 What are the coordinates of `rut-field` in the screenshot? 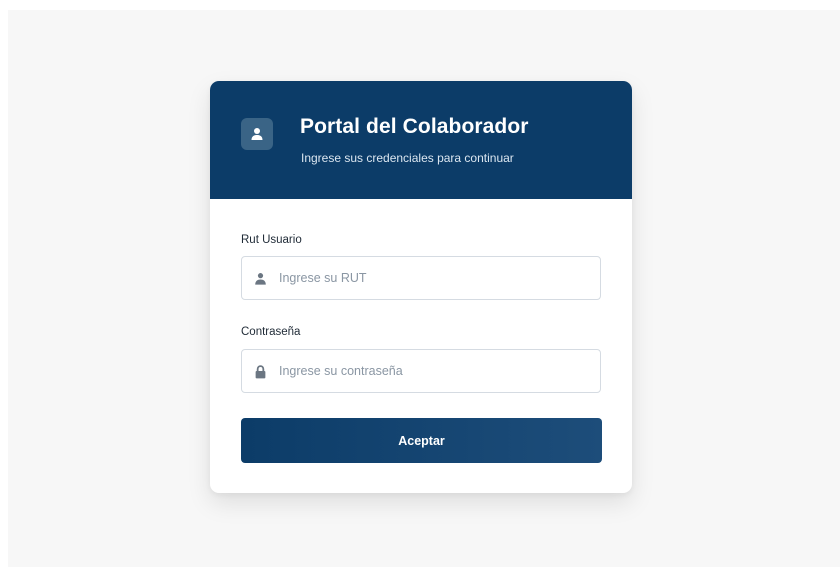 It's located at (421, 278).